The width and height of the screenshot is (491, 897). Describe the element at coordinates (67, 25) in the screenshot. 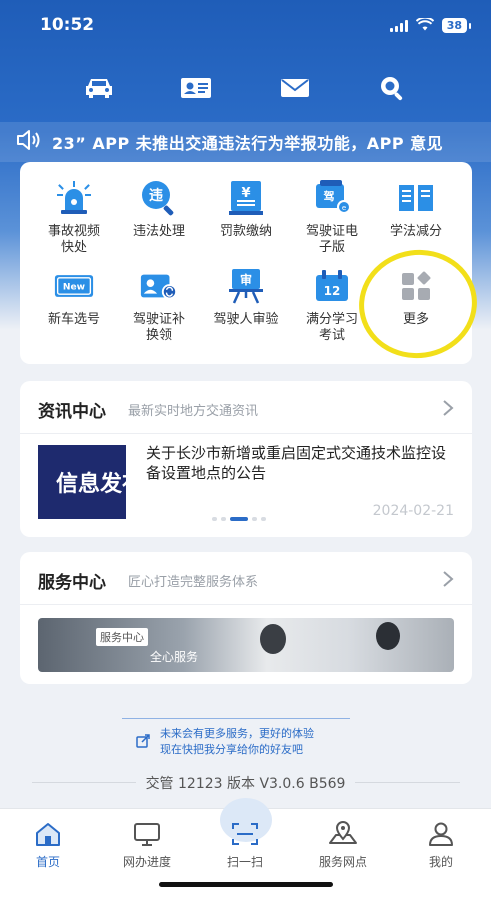

I see `status-time: 10:52` at that location.